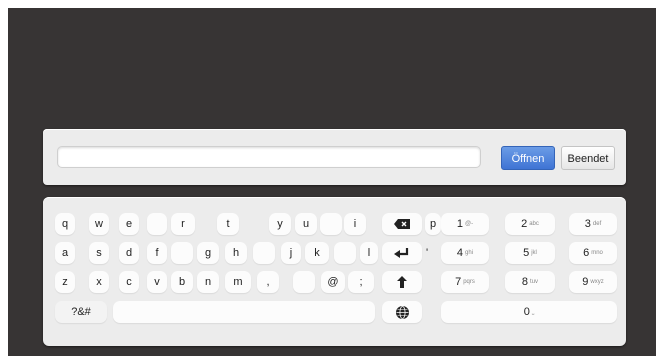  I want to click on key-e: e, so click(129, 224).